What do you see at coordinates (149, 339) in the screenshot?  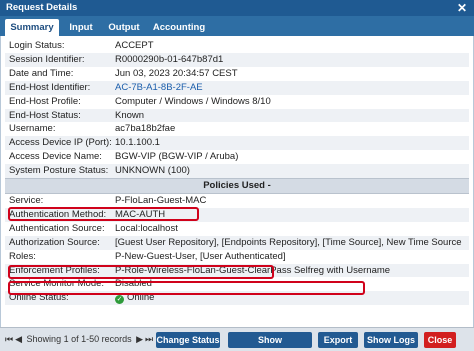 I see `last-page-icon: ⏭` at bounding box center [149, 339].